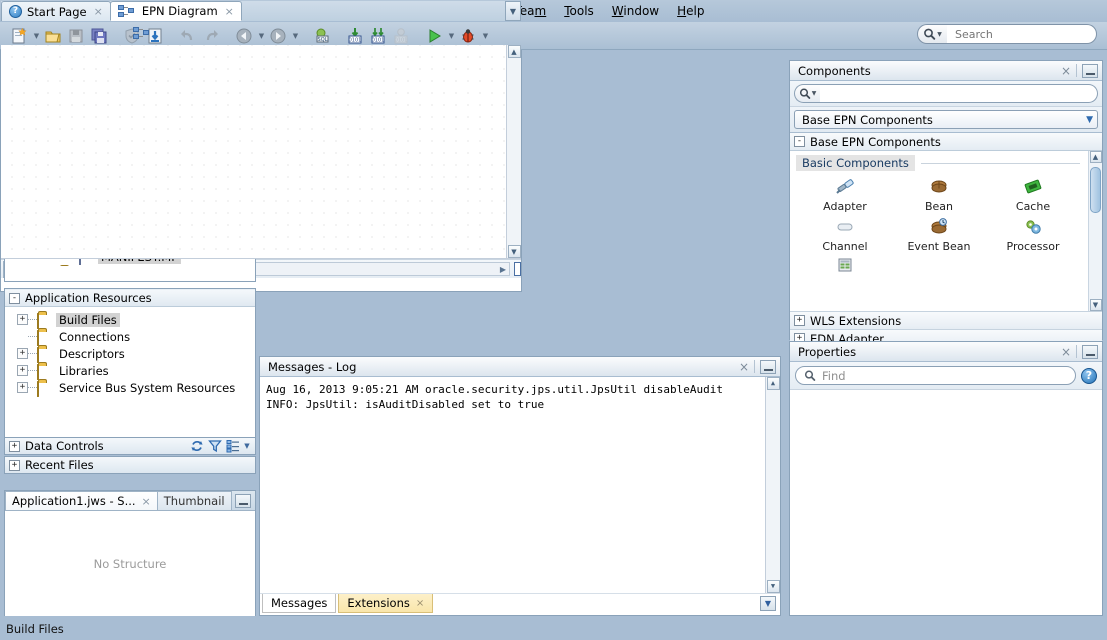  Describe the element at coordinates (378, 36) in the screenshot. I see `rebuild-icon: 0101` at that location.